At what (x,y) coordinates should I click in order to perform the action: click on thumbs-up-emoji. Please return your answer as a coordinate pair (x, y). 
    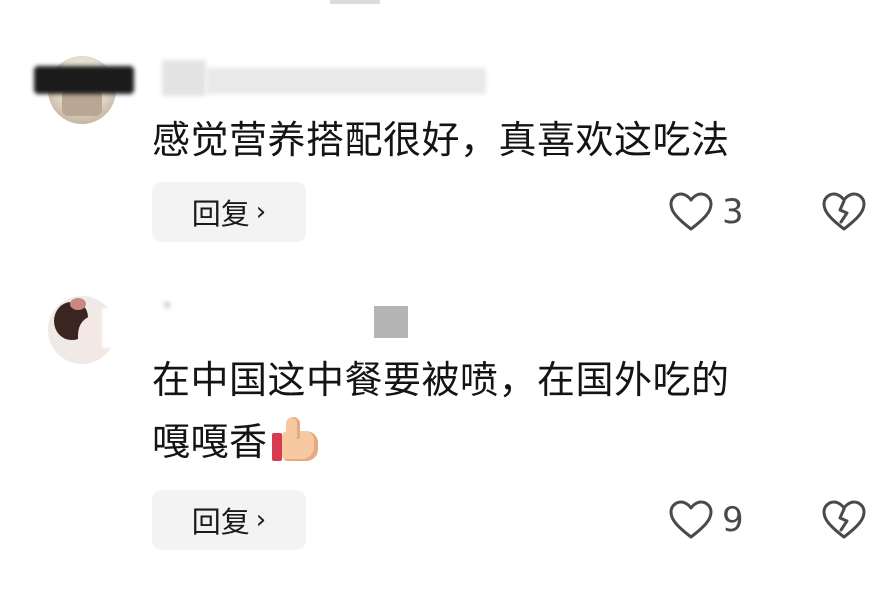
    Looking at the image, I should click on (296, 439).